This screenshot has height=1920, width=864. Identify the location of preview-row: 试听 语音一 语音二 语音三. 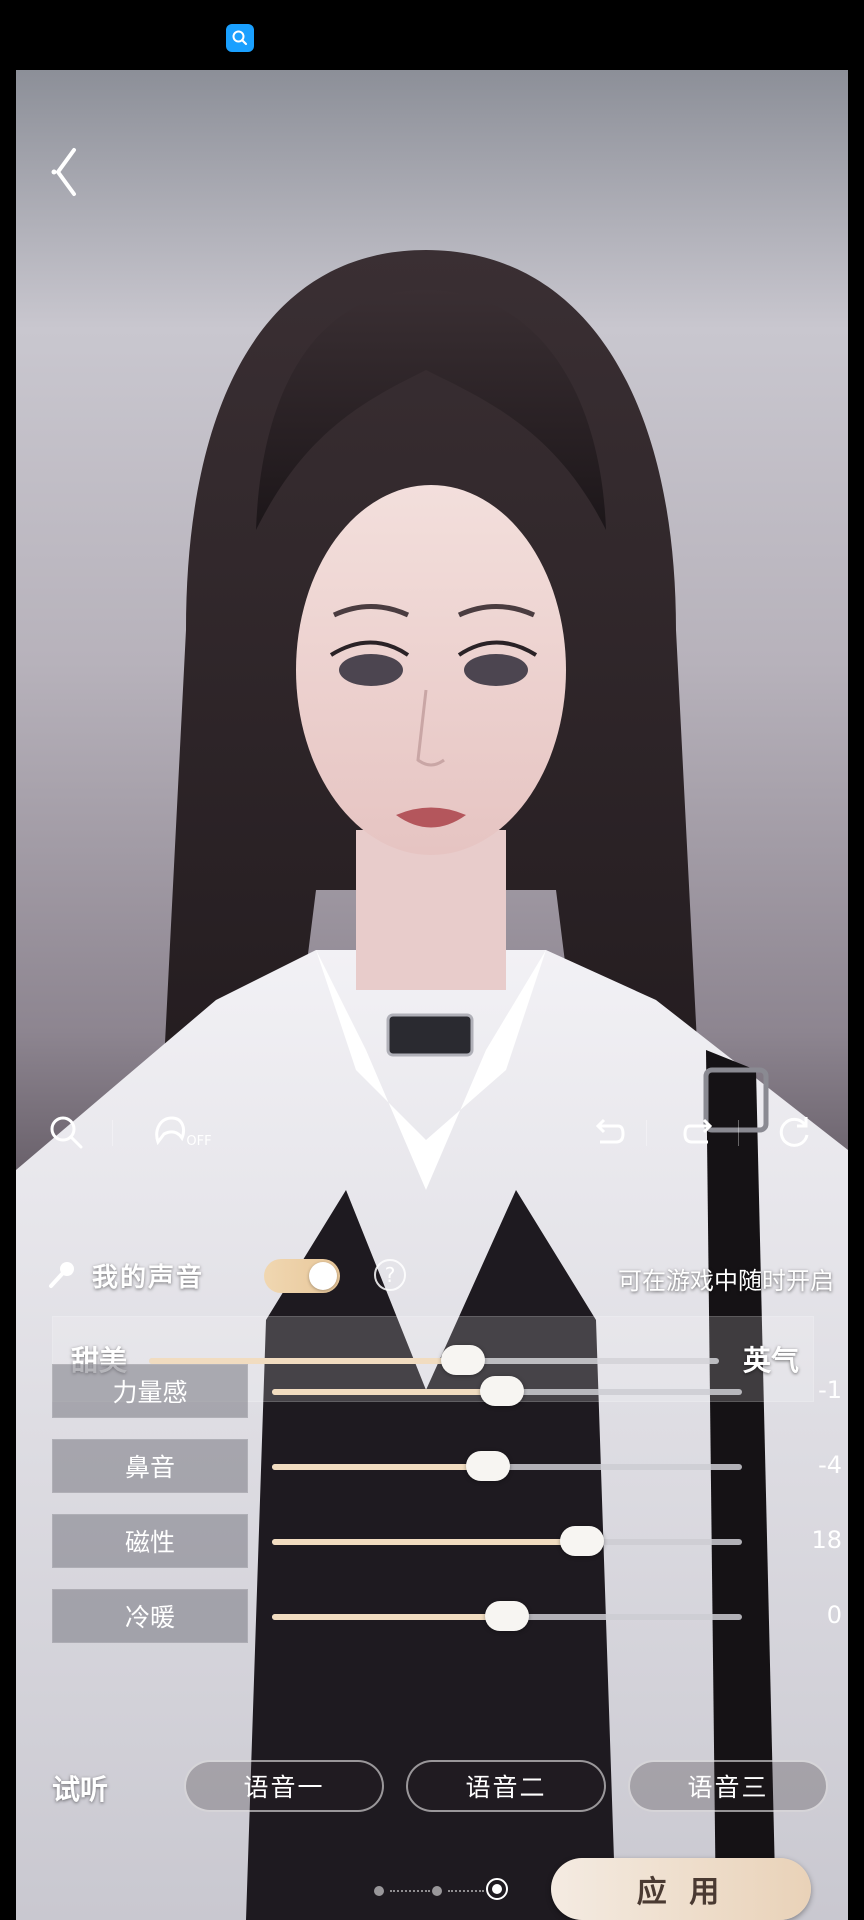
(442, 1787).